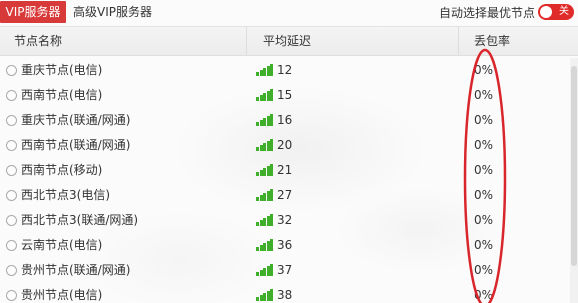 The height and width of the screenshot is (303, 578). Describe the element at coordinates (76, 120) in the screenshot. I see `node-name: 重庆节点(联通/网通)` at that location.